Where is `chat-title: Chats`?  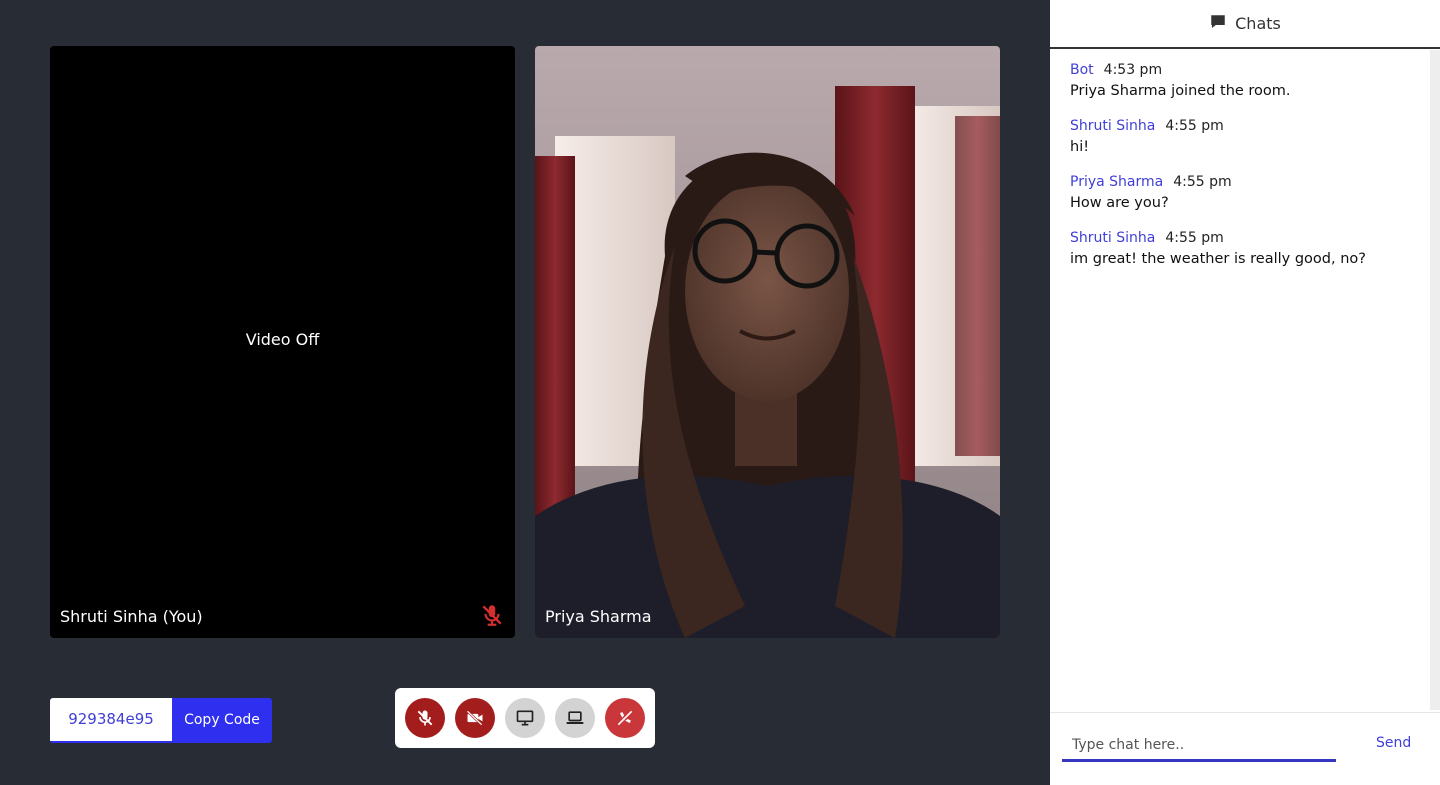
chat-title: Chats is located at coordinates (1258, 23).